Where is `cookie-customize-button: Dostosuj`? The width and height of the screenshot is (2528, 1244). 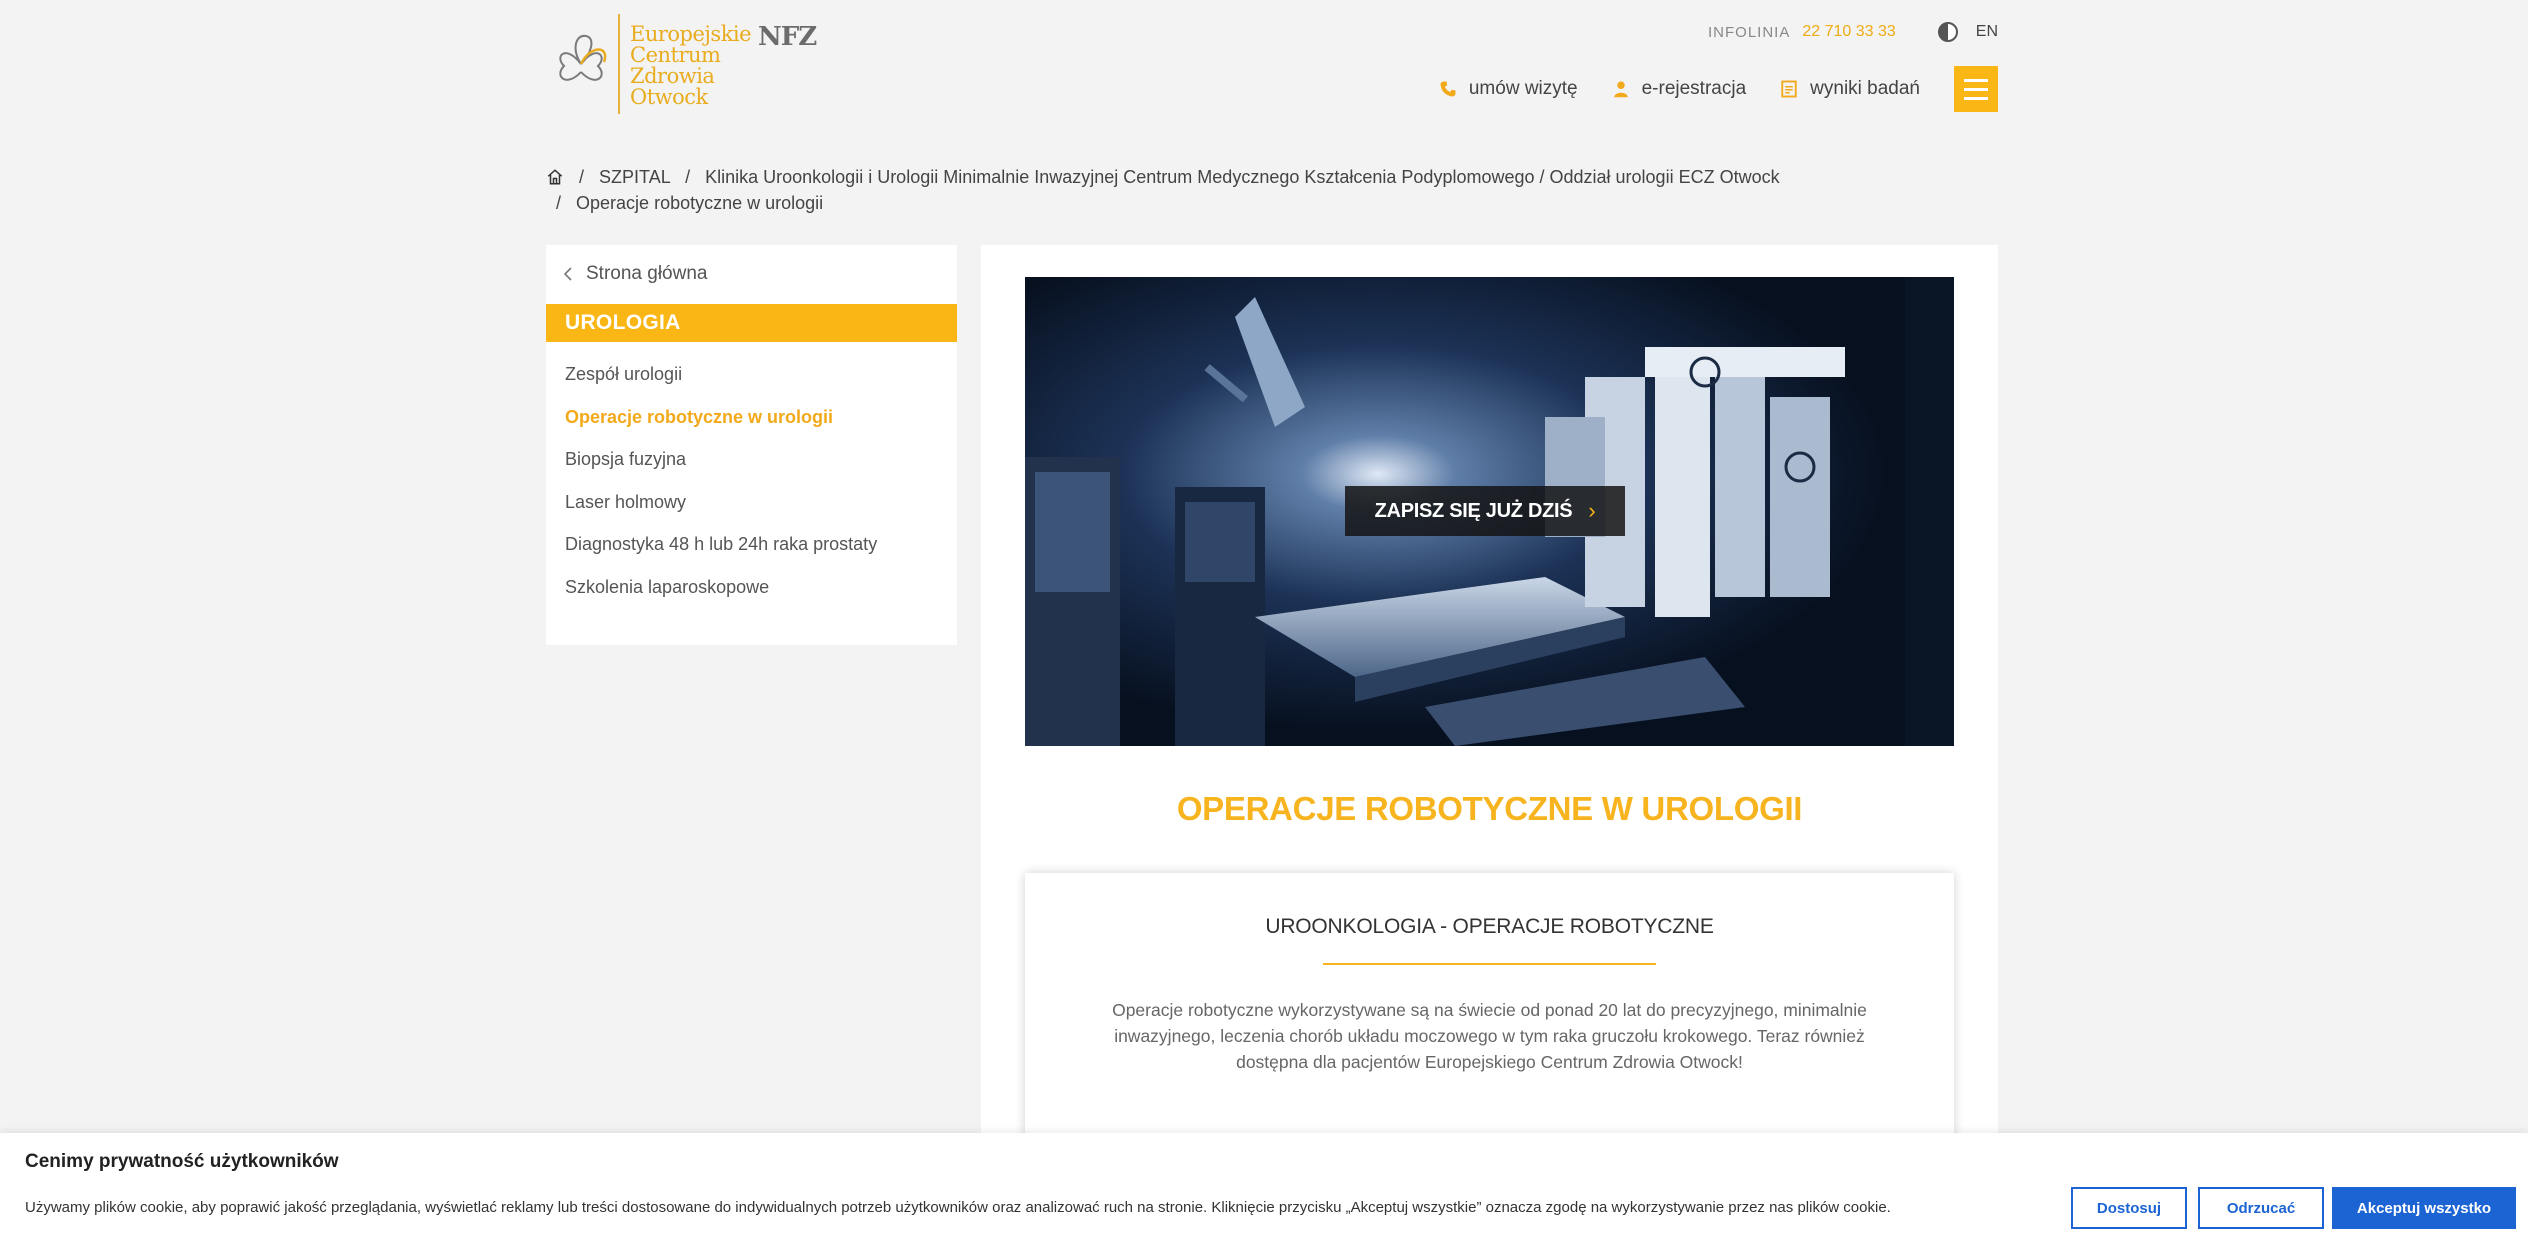 cookie-customize-button: Dostosuj is located at coordinates (2129, 1208).